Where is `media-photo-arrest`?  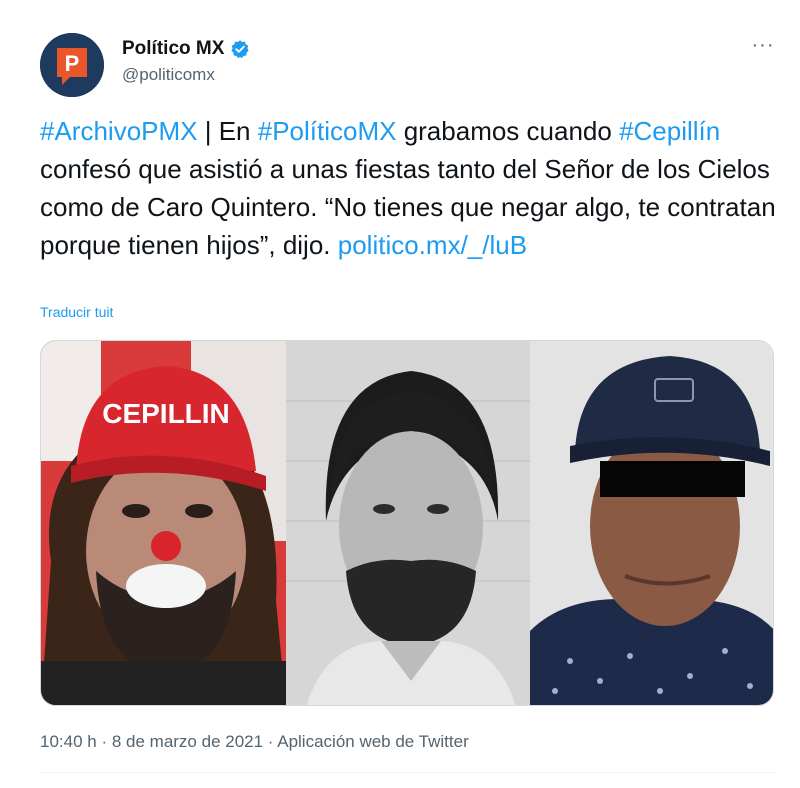
media-photo-arrest is located at coordinates (651, 523).